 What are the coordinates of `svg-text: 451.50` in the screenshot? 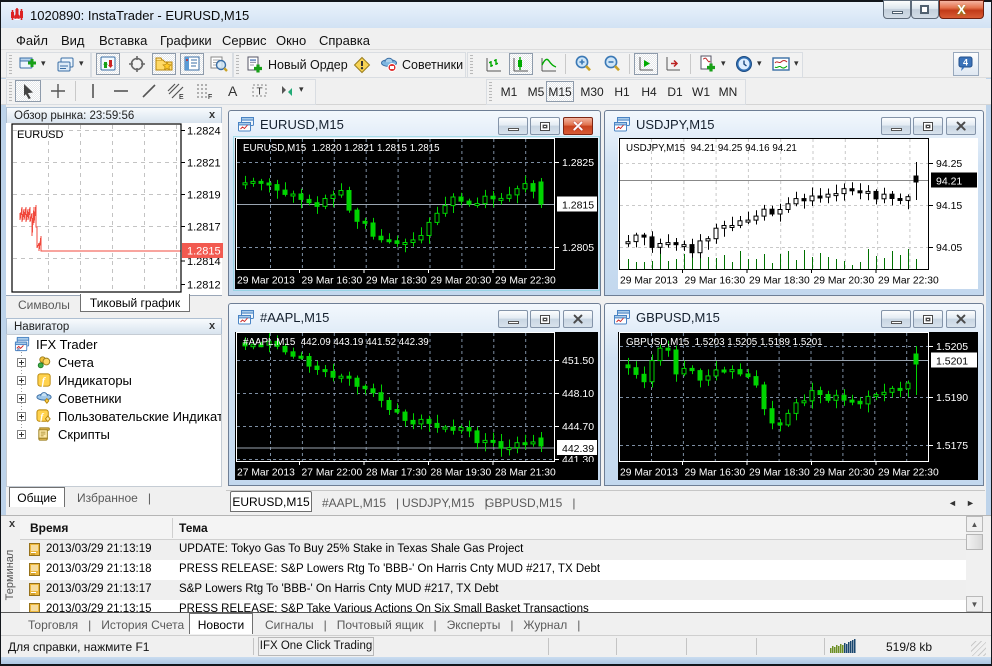 It's located at (578, 361).